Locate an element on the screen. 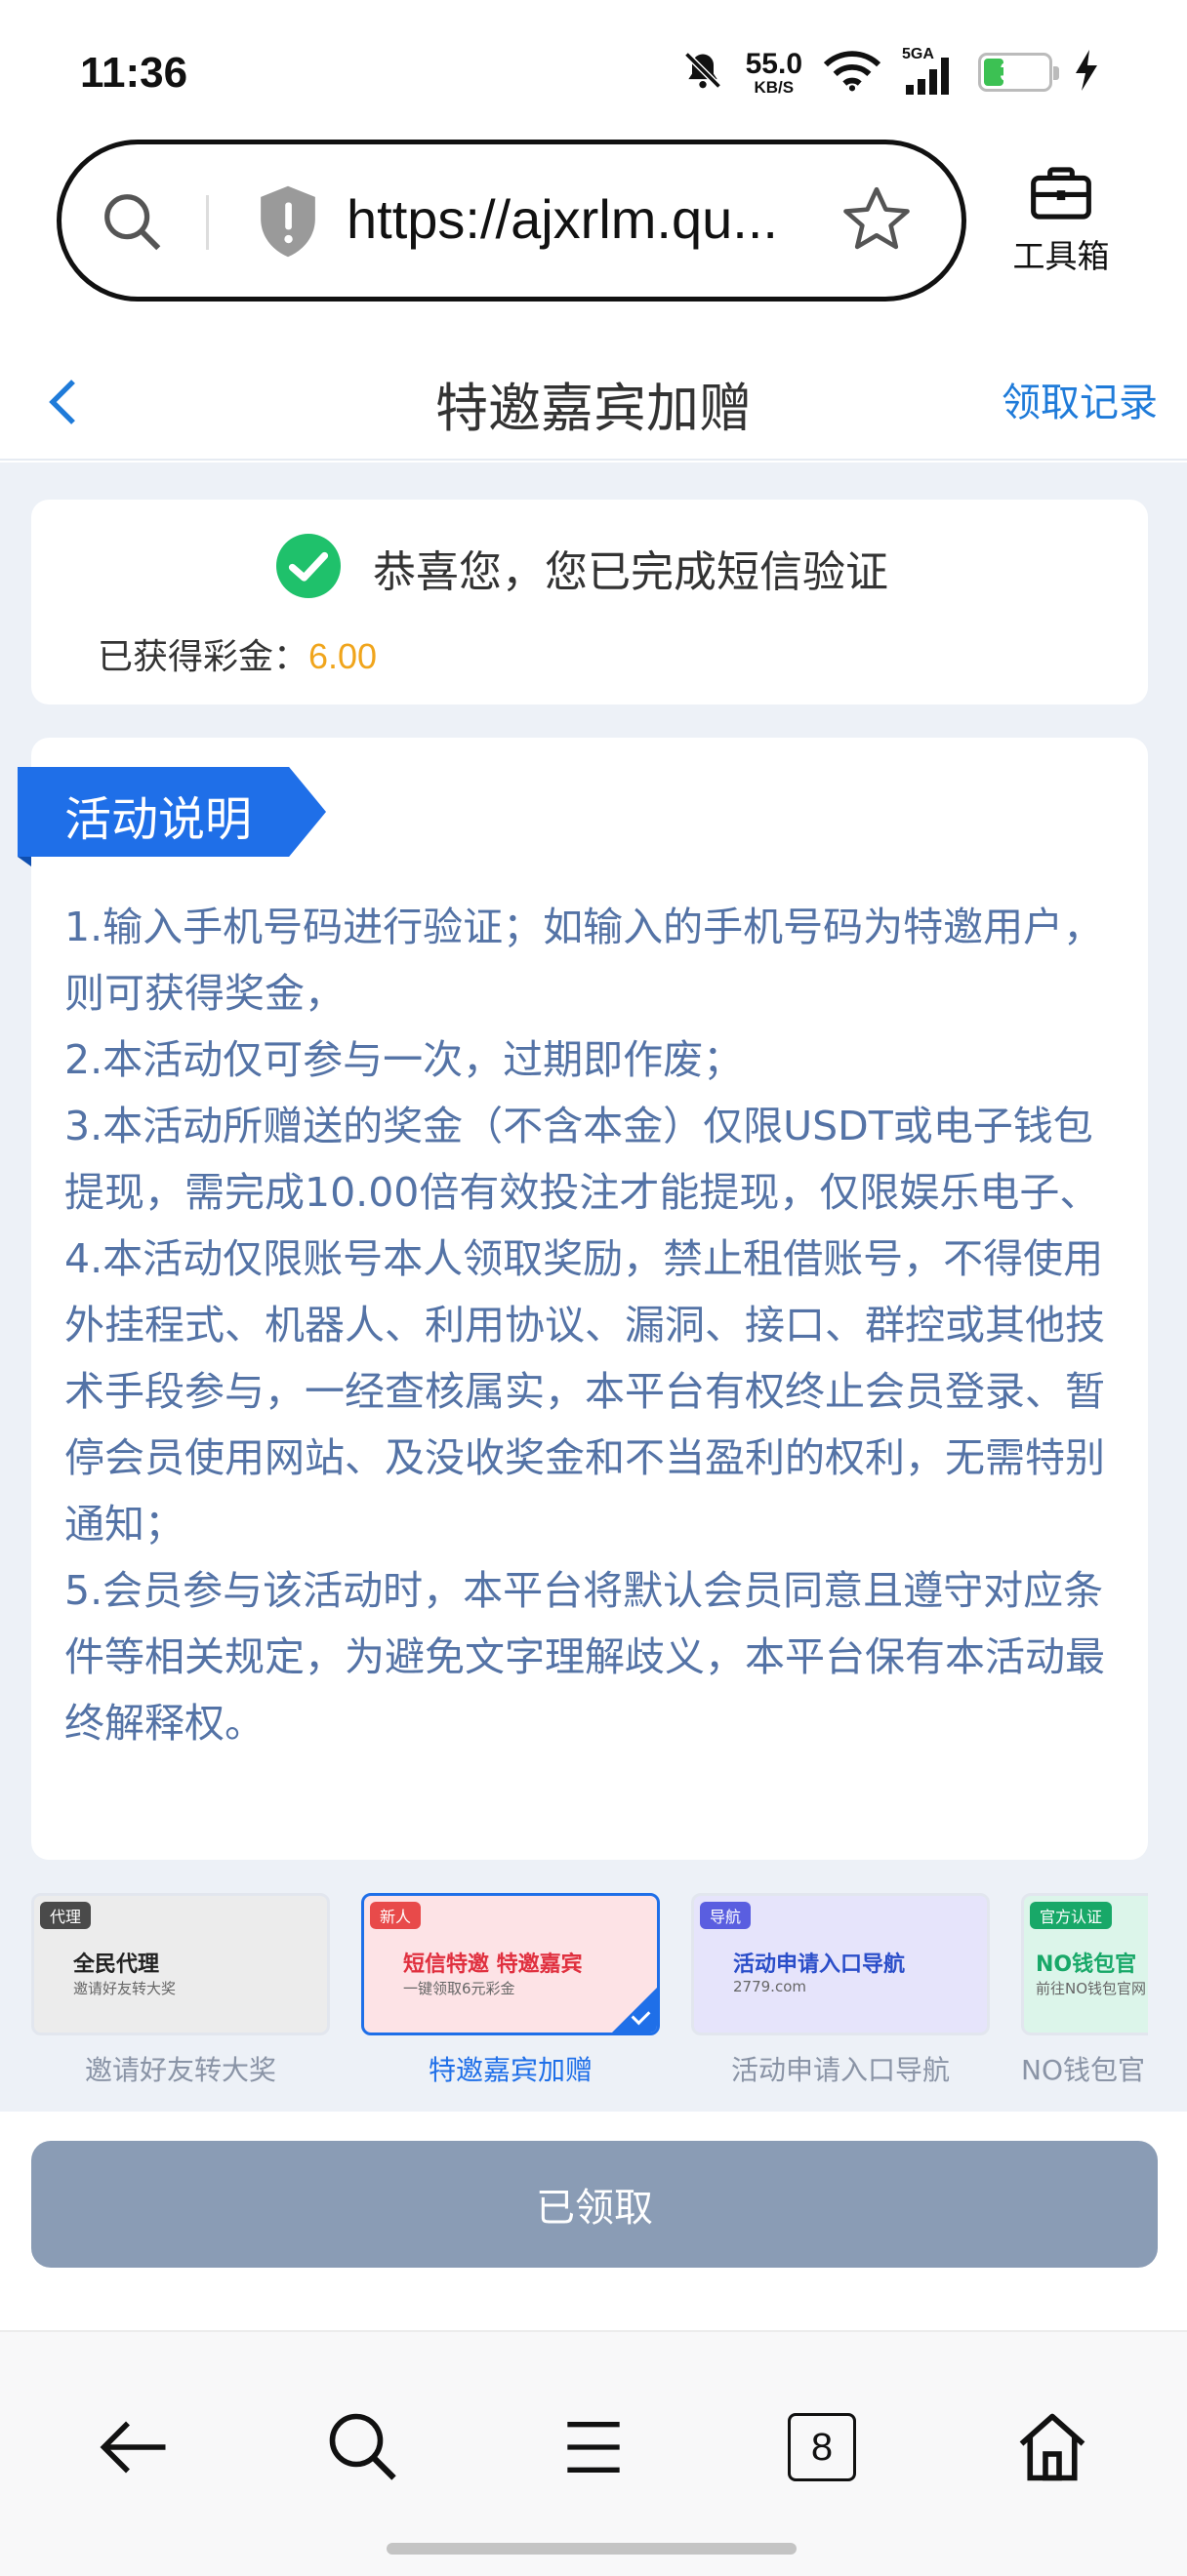  claim-area: 已领取 is located at coordinates (593, 2221).